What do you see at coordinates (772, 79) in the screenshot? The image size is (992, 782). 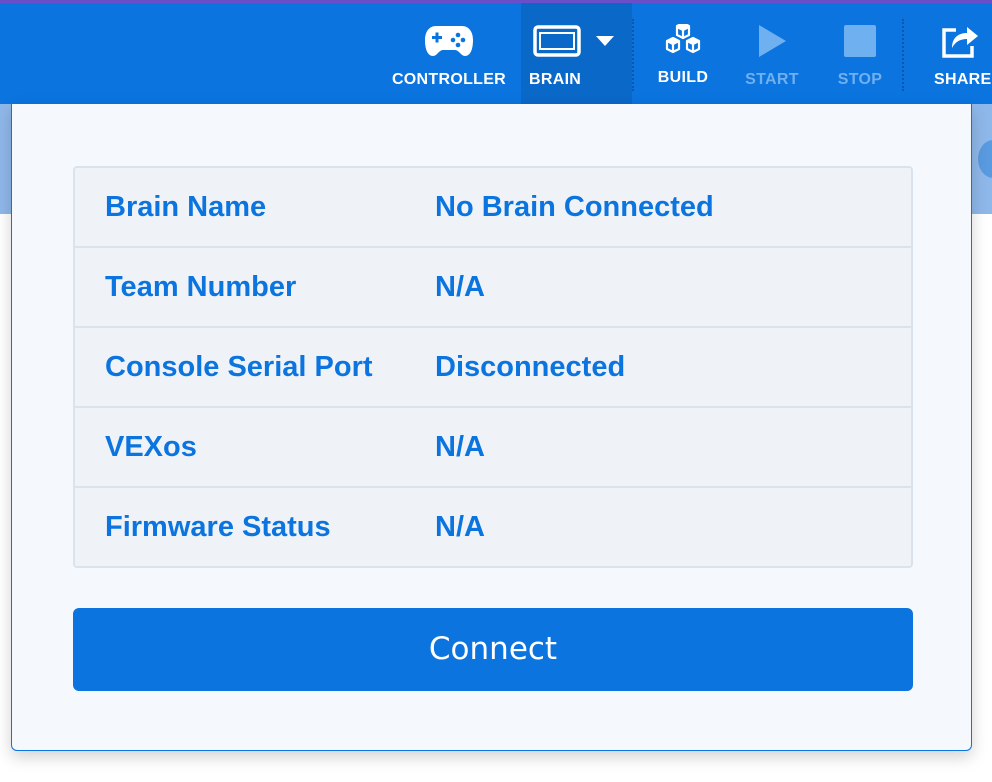 I see `start-label: START` at bounding box center [772, 79].